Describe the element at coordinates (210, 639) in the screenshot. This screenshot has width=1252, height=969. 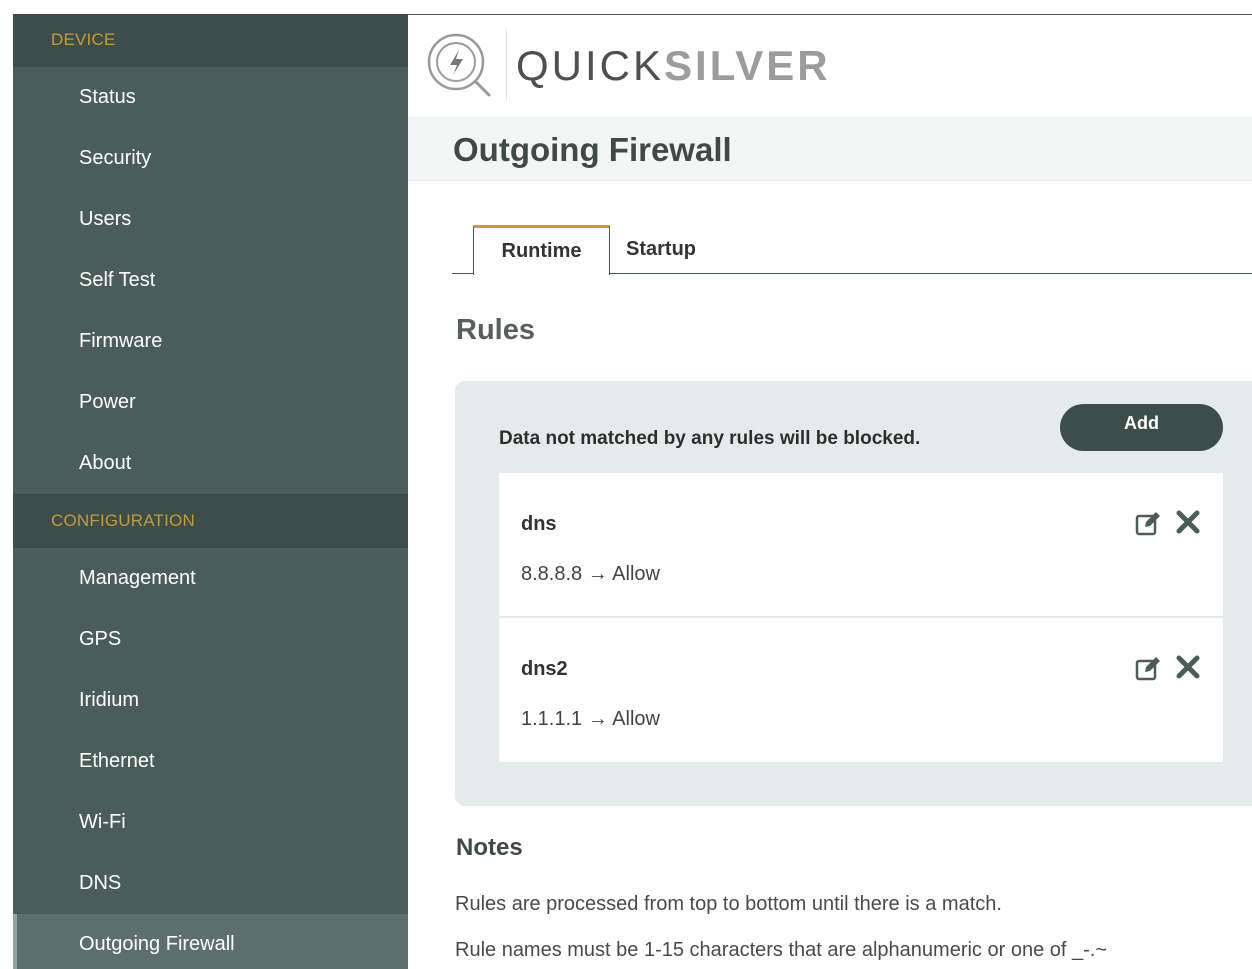
I see `sidebar-item-gps: GPS` at that location.